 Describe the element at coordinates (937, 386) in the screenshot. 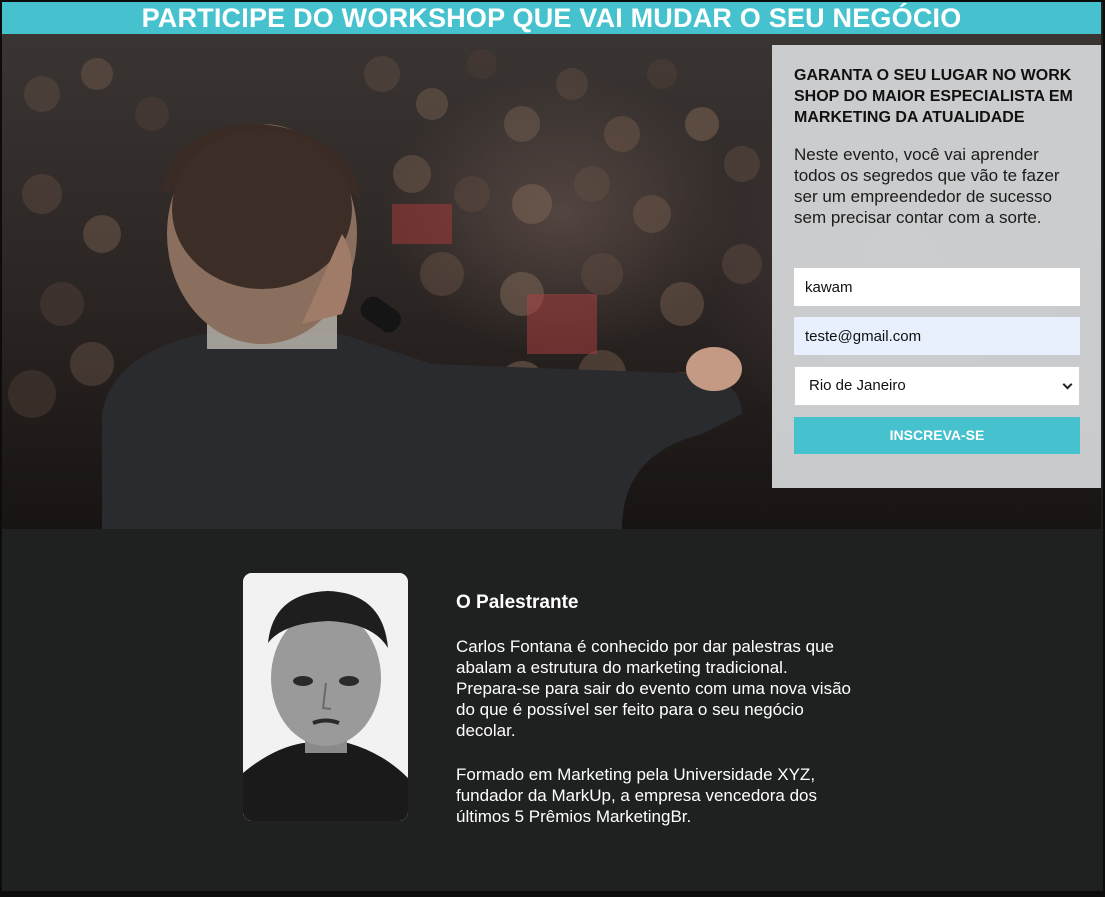

I see `city-select: Rio de Janeiro` at that location.